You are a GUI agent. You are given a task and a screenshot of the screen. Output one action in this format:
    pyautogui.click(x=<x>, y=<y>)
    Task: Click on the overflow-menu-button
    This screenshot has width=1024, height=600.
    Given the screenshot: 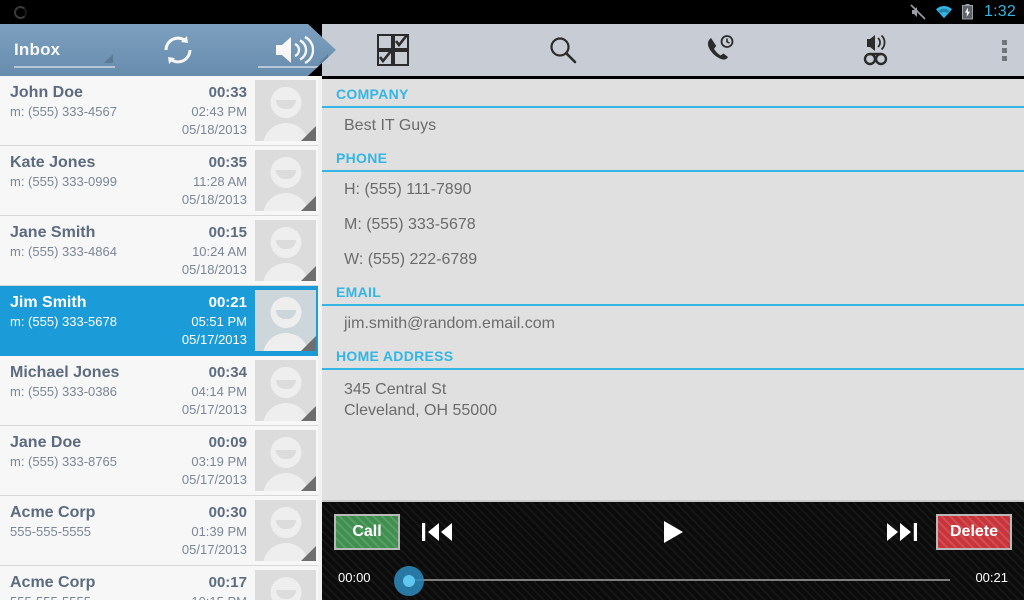 What is the action you would take?
    pyautogui.click(x=1004, y=50)
    